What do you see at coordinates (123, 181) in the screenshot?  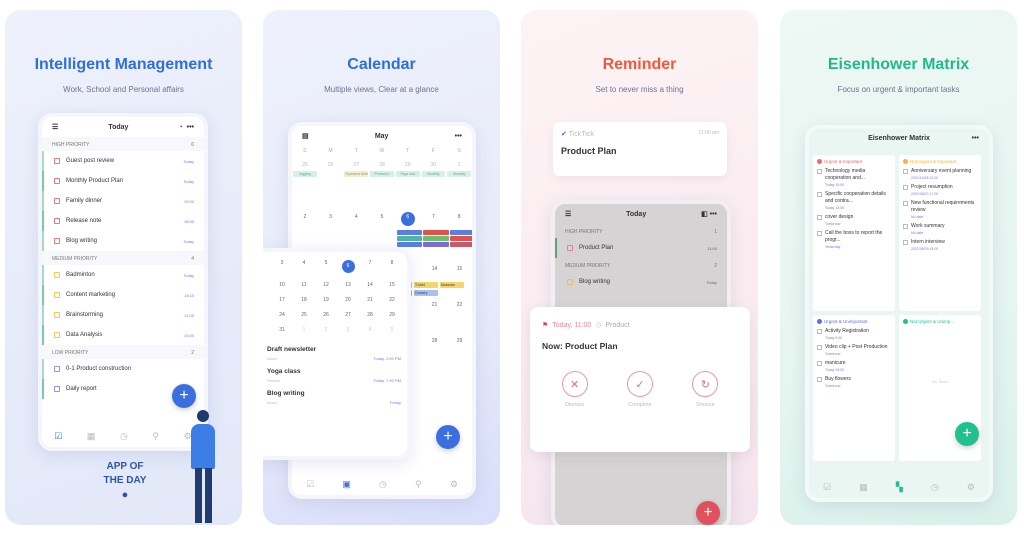 I see `task-row: Monthly Product Plan Today` at bounding box center [123, 181].